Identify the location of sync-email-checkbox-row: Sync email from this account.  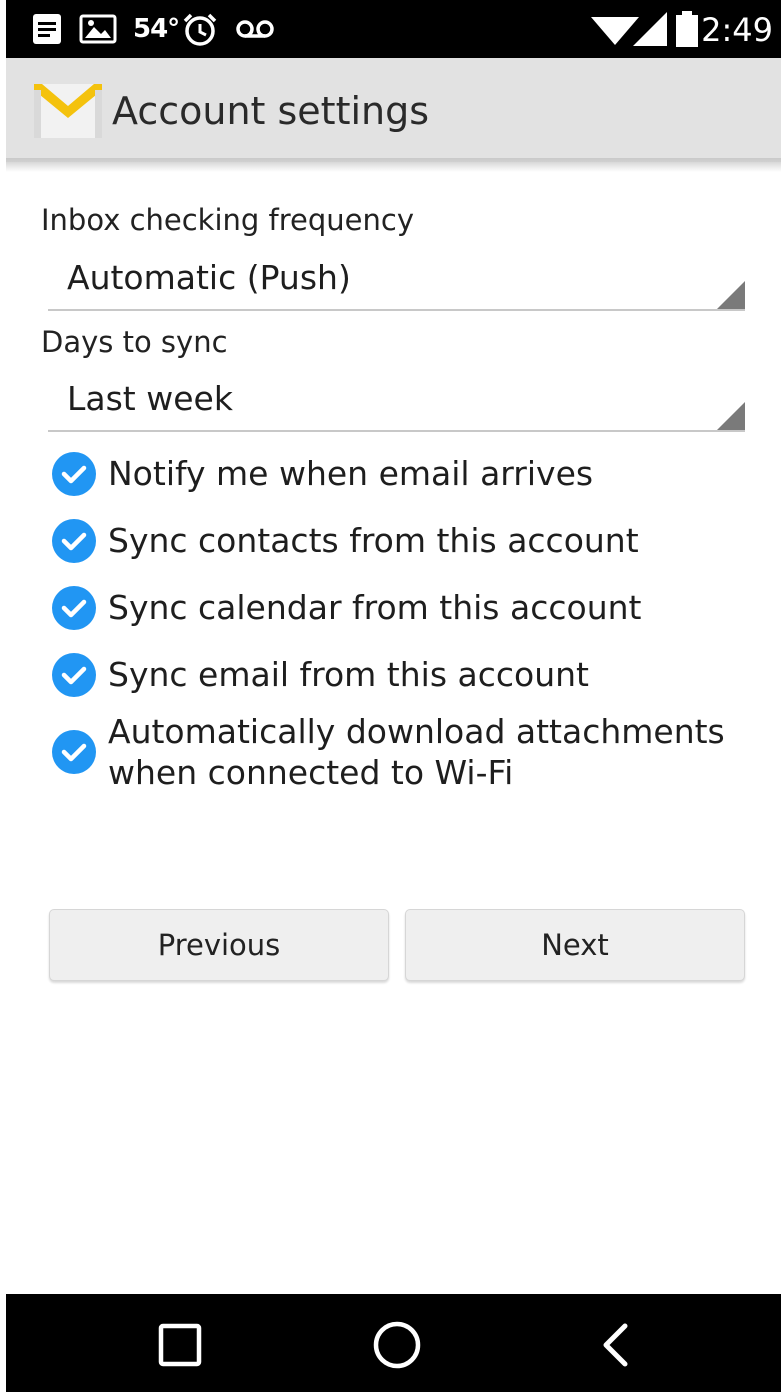
(400, 675).